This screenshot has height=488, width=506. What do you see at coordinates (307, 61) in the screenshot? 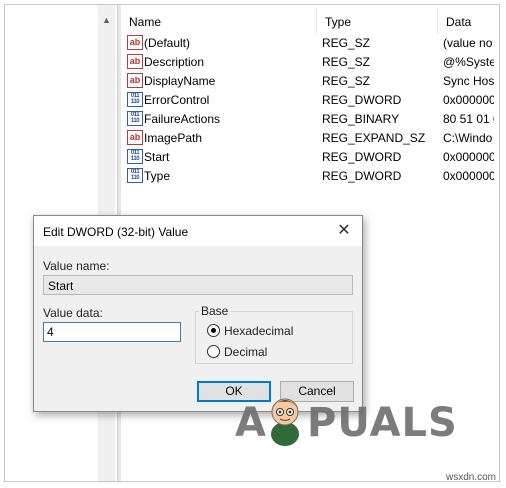
I see `value-row: ab Description REG_SZ @%Syste` at bounding box center [307, 61].